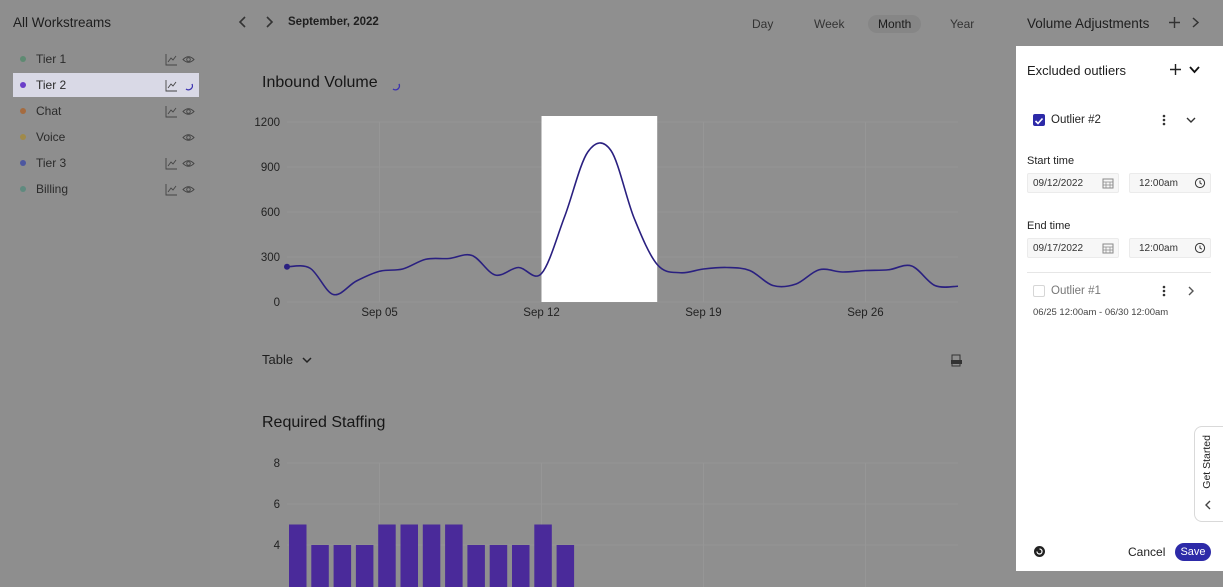 Image resolution: width=1223 pixels, height=587 pixels. What do you see at coordinates (106, 163) in the screenshot?
I see `workstream-item-tier-3: Tier 3` at bounding box center [106, 163].